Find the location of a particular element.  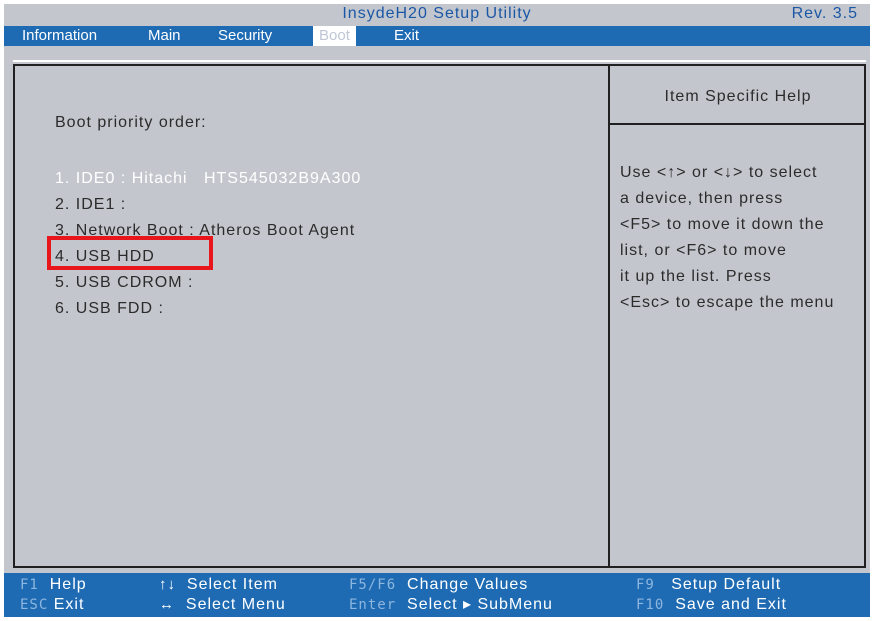

f10-key: F10 is located at coordinates (650, 605).